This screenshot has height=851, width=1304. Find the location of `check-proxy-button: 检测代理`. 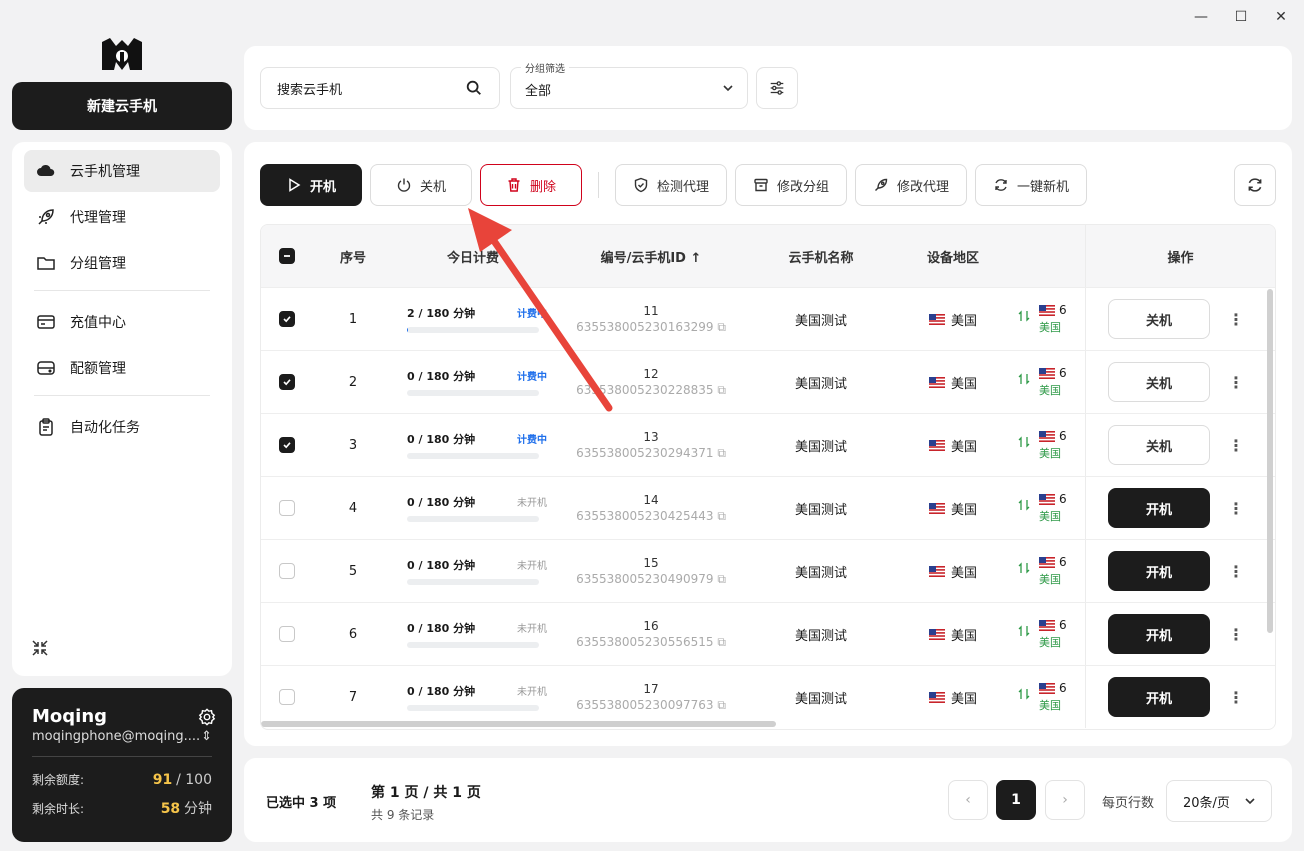

check-proxy-button: 检测代理 is located at coordinates (671, 185).